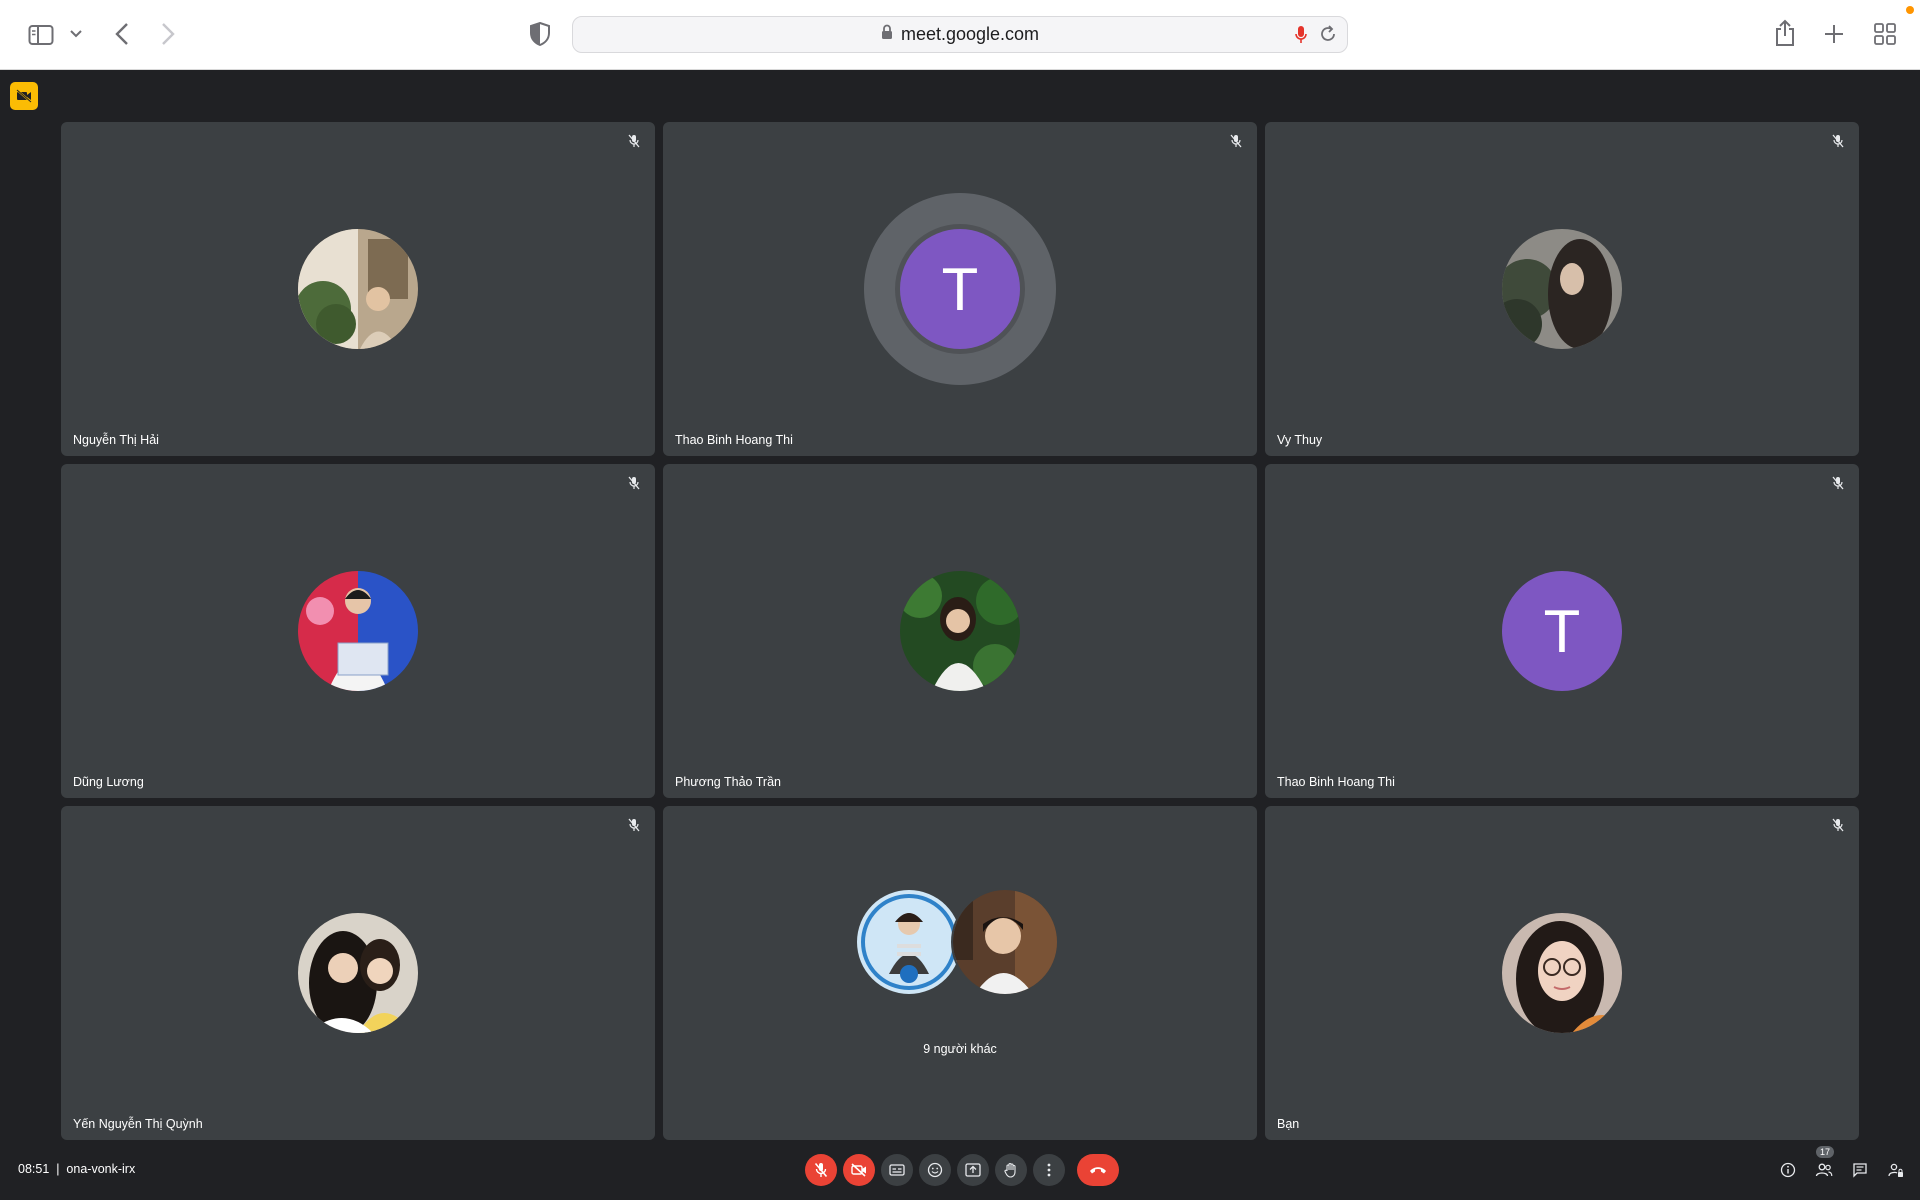 Image resolution: width=1920 pixels, height=1200 pixels. I want to click on participant-name: Vy Thuy, so click(1300, 440).